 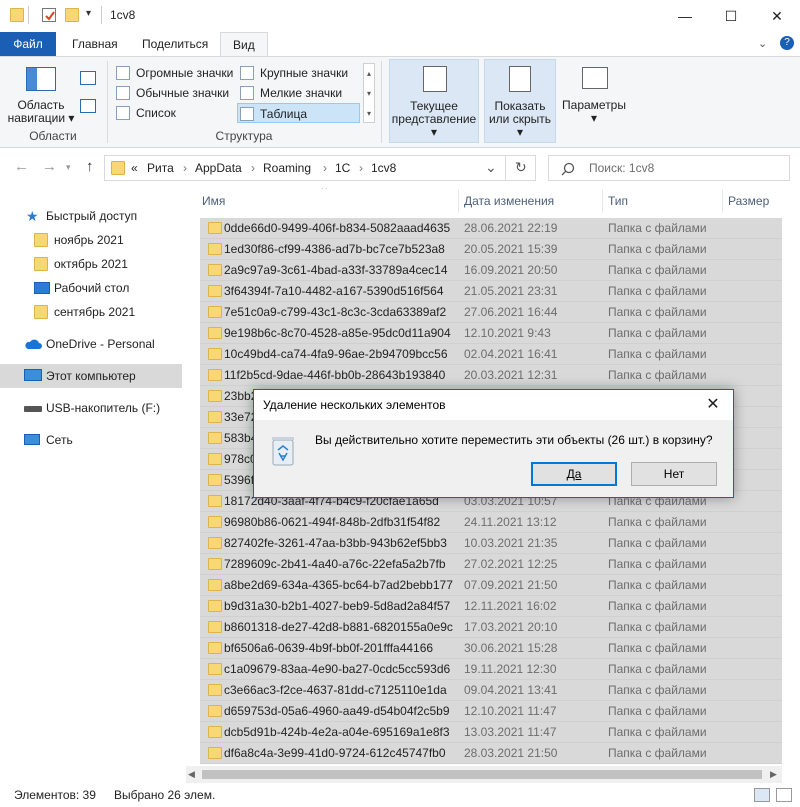 I want to click on nav-folder-october: октябрь 2021, so click(x=91, y=264).